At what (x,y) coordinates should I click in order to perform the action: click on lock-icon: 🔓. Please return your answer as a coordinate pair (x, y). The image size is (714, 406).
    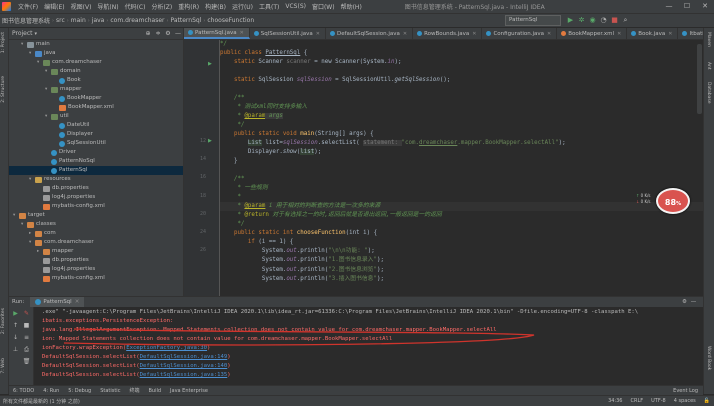
    Looking at the image, I should click on (707, 401).